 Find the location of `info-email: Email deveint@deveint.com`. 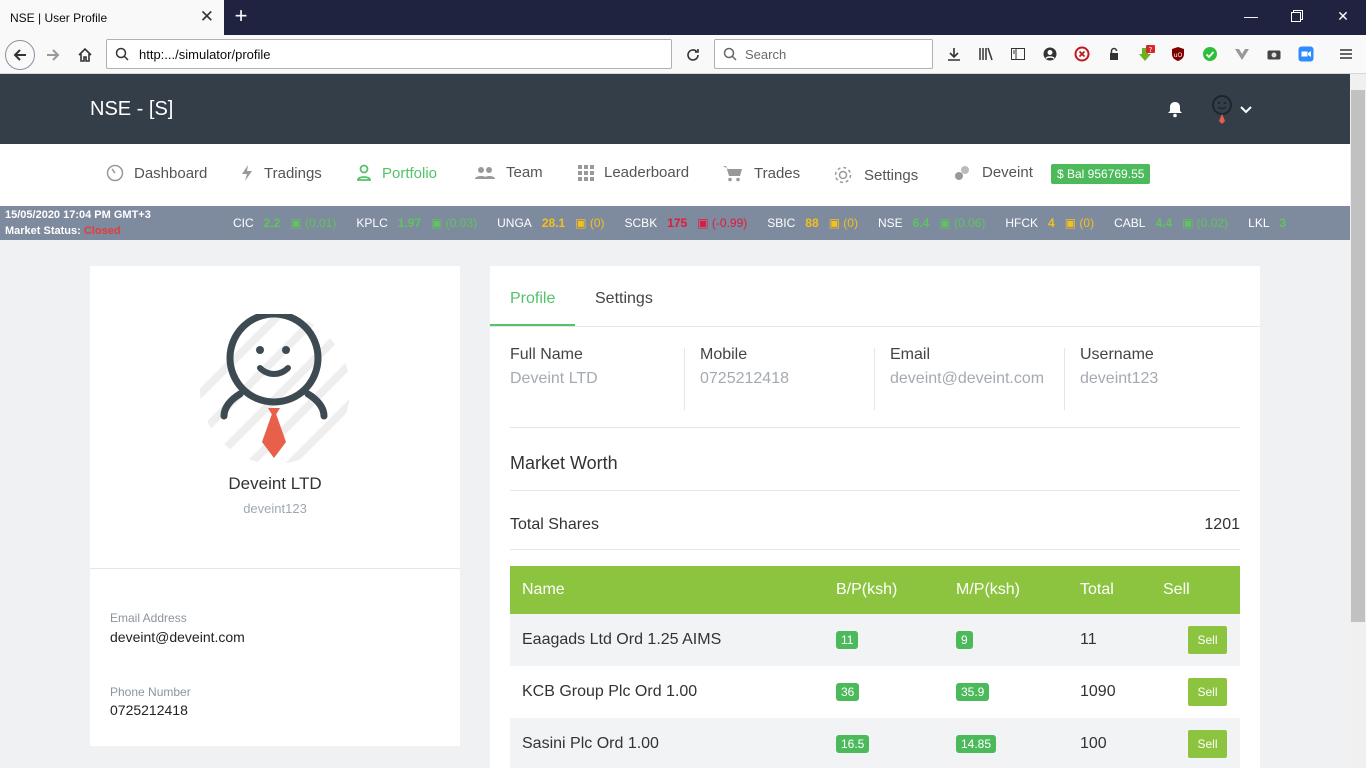

info-email: Email deveint@deveint.com is located at coordinates (967, 378).